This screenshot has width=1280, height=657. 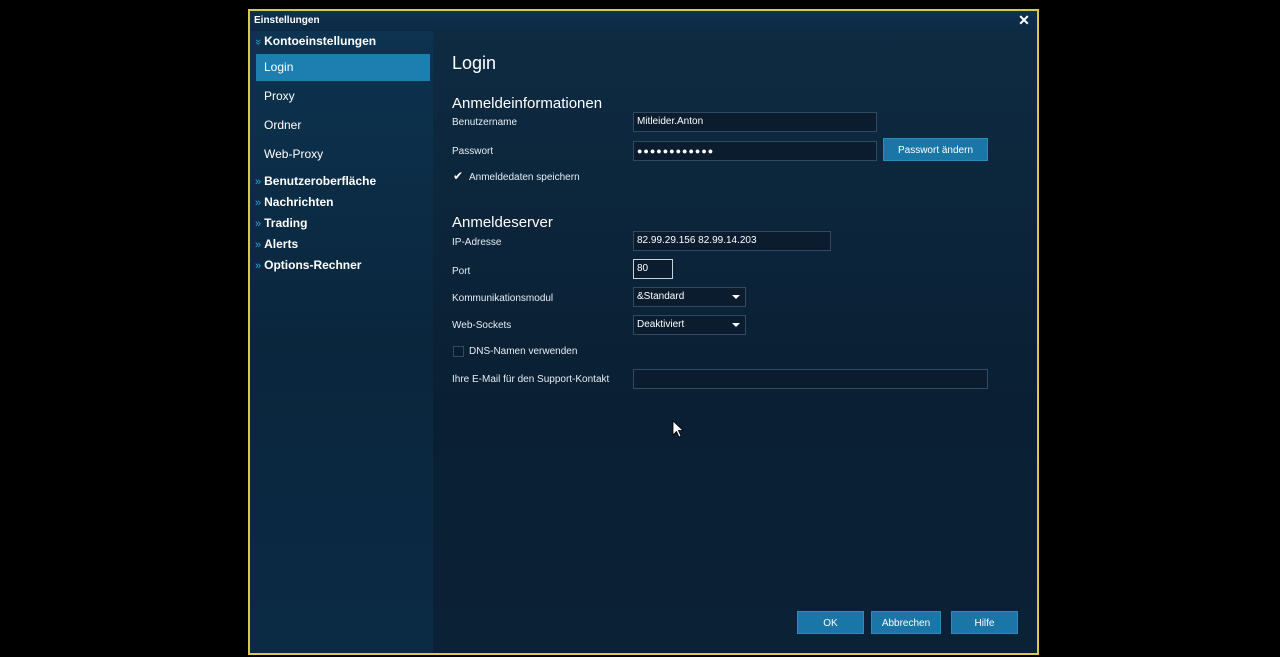 I want to click on sidebar-category-label: Trading, so click(x=286, y=223).